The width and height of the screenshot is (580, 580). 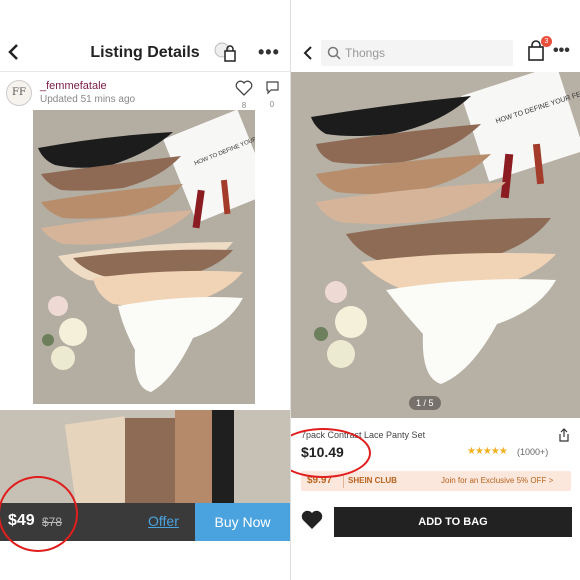 I want to click on page-title: Listing Details, so click(x=145, y=52).